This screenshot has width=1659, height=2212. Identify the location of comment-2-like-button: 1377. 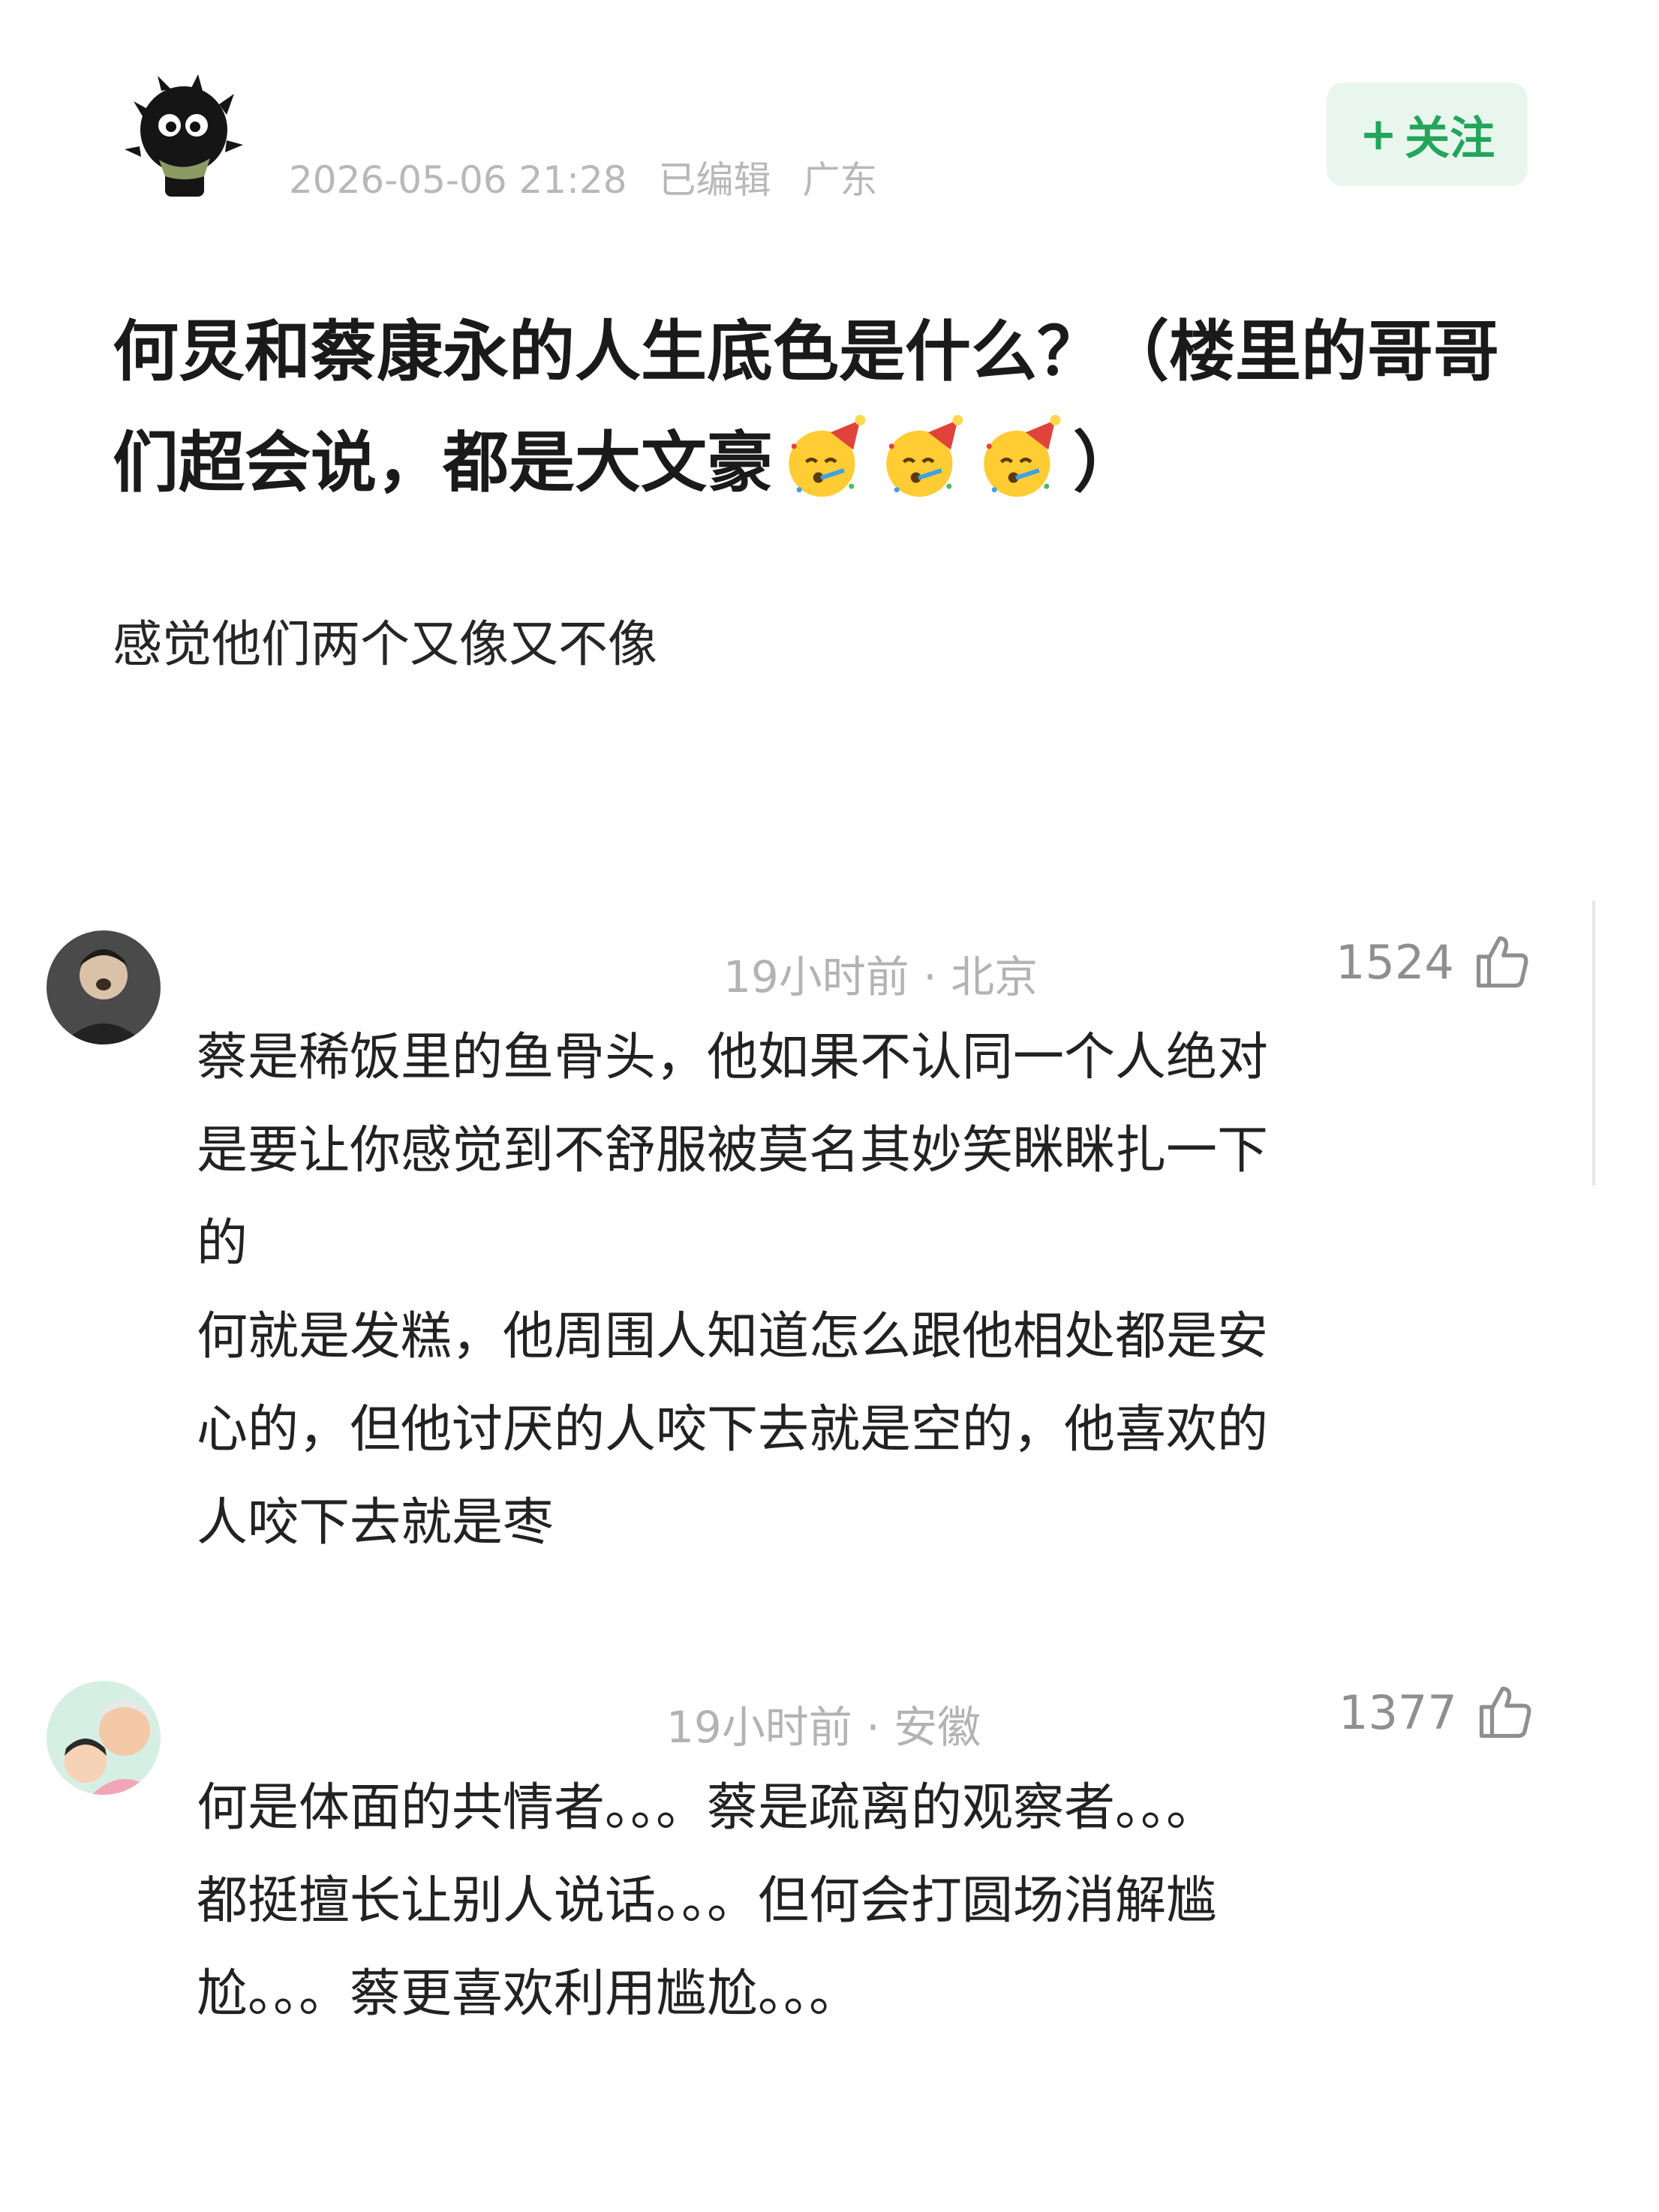
(1438, 1712).